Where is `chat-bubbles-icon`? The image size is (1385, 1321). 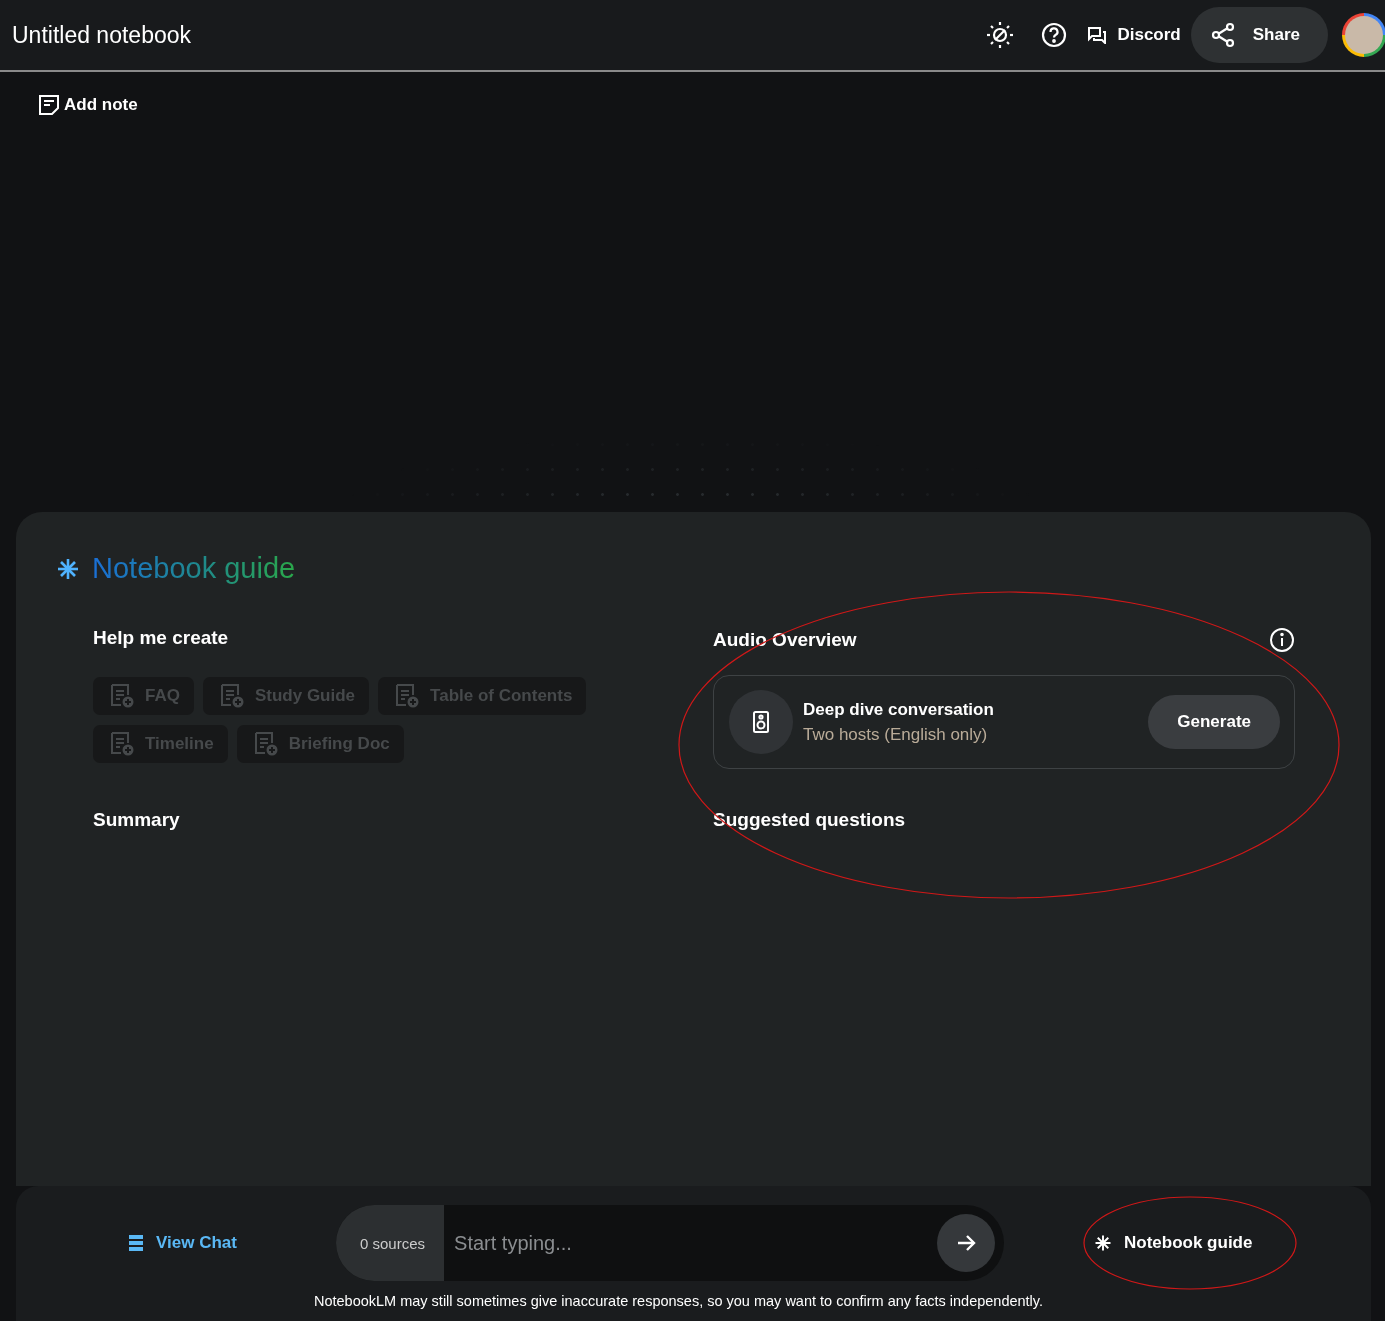 chat-bubbles-icon is located at coordinates (1097, 35).